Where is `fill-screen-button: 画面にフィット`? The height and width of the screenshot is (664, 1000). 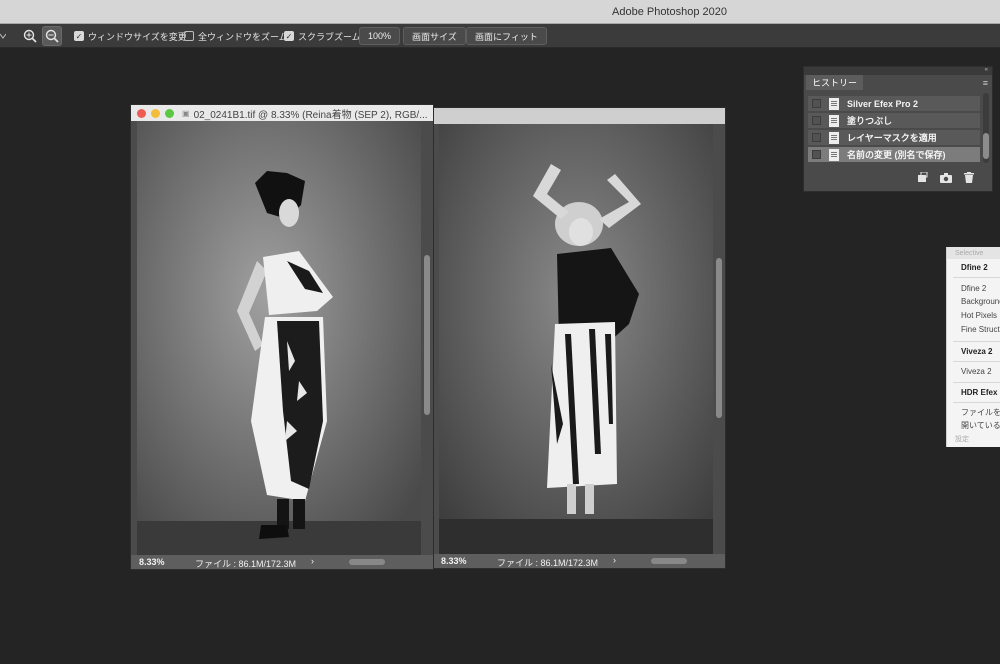 fill-screen-button: 画面にフィット is located at coordinates (506, 36).